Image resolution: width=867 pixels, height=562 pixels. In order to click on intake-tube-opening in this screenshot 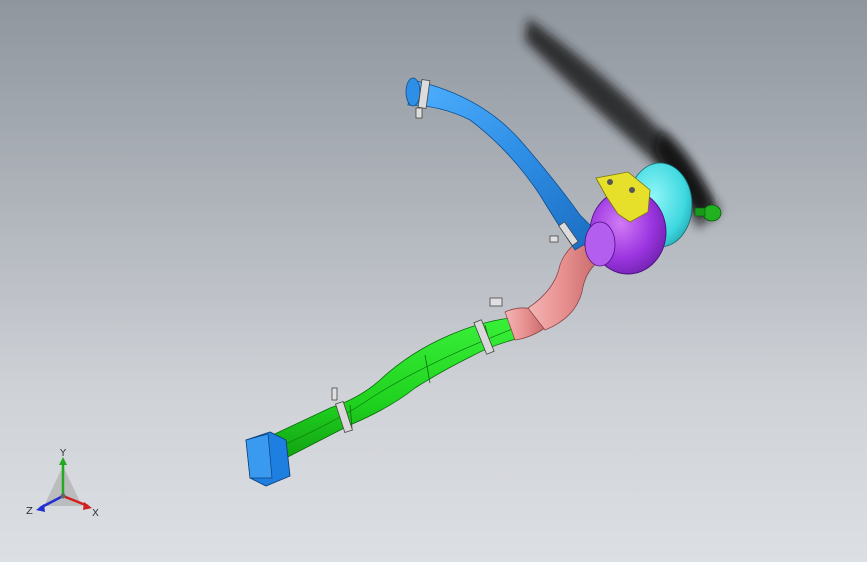, I will do `click(413, 92)`.